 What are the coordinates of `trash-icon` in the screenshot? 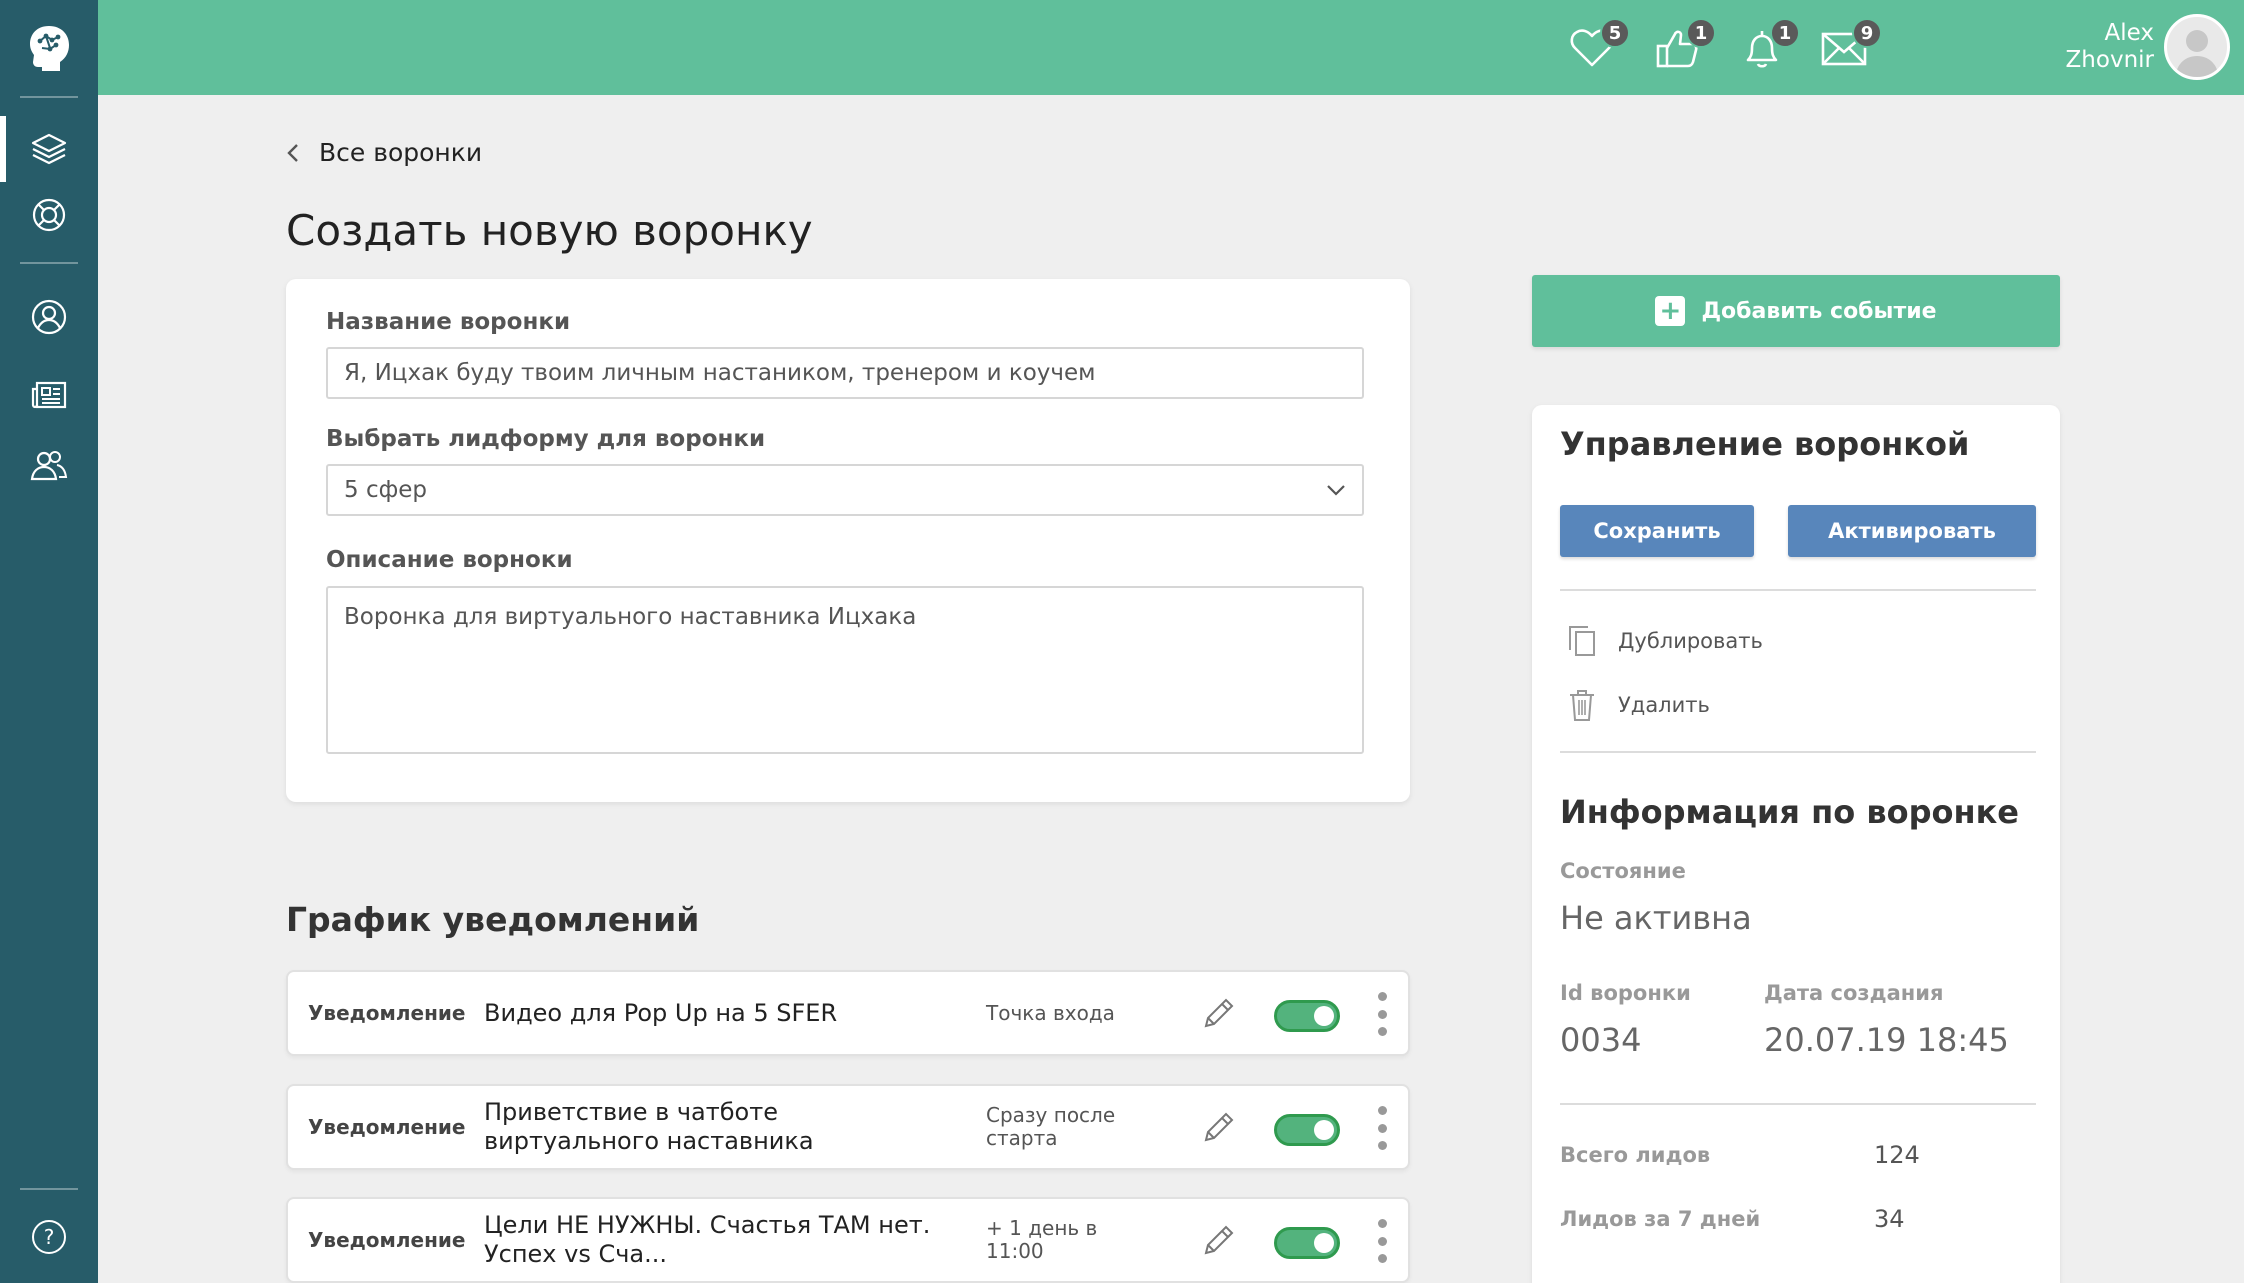 It's located at (1582, 705).